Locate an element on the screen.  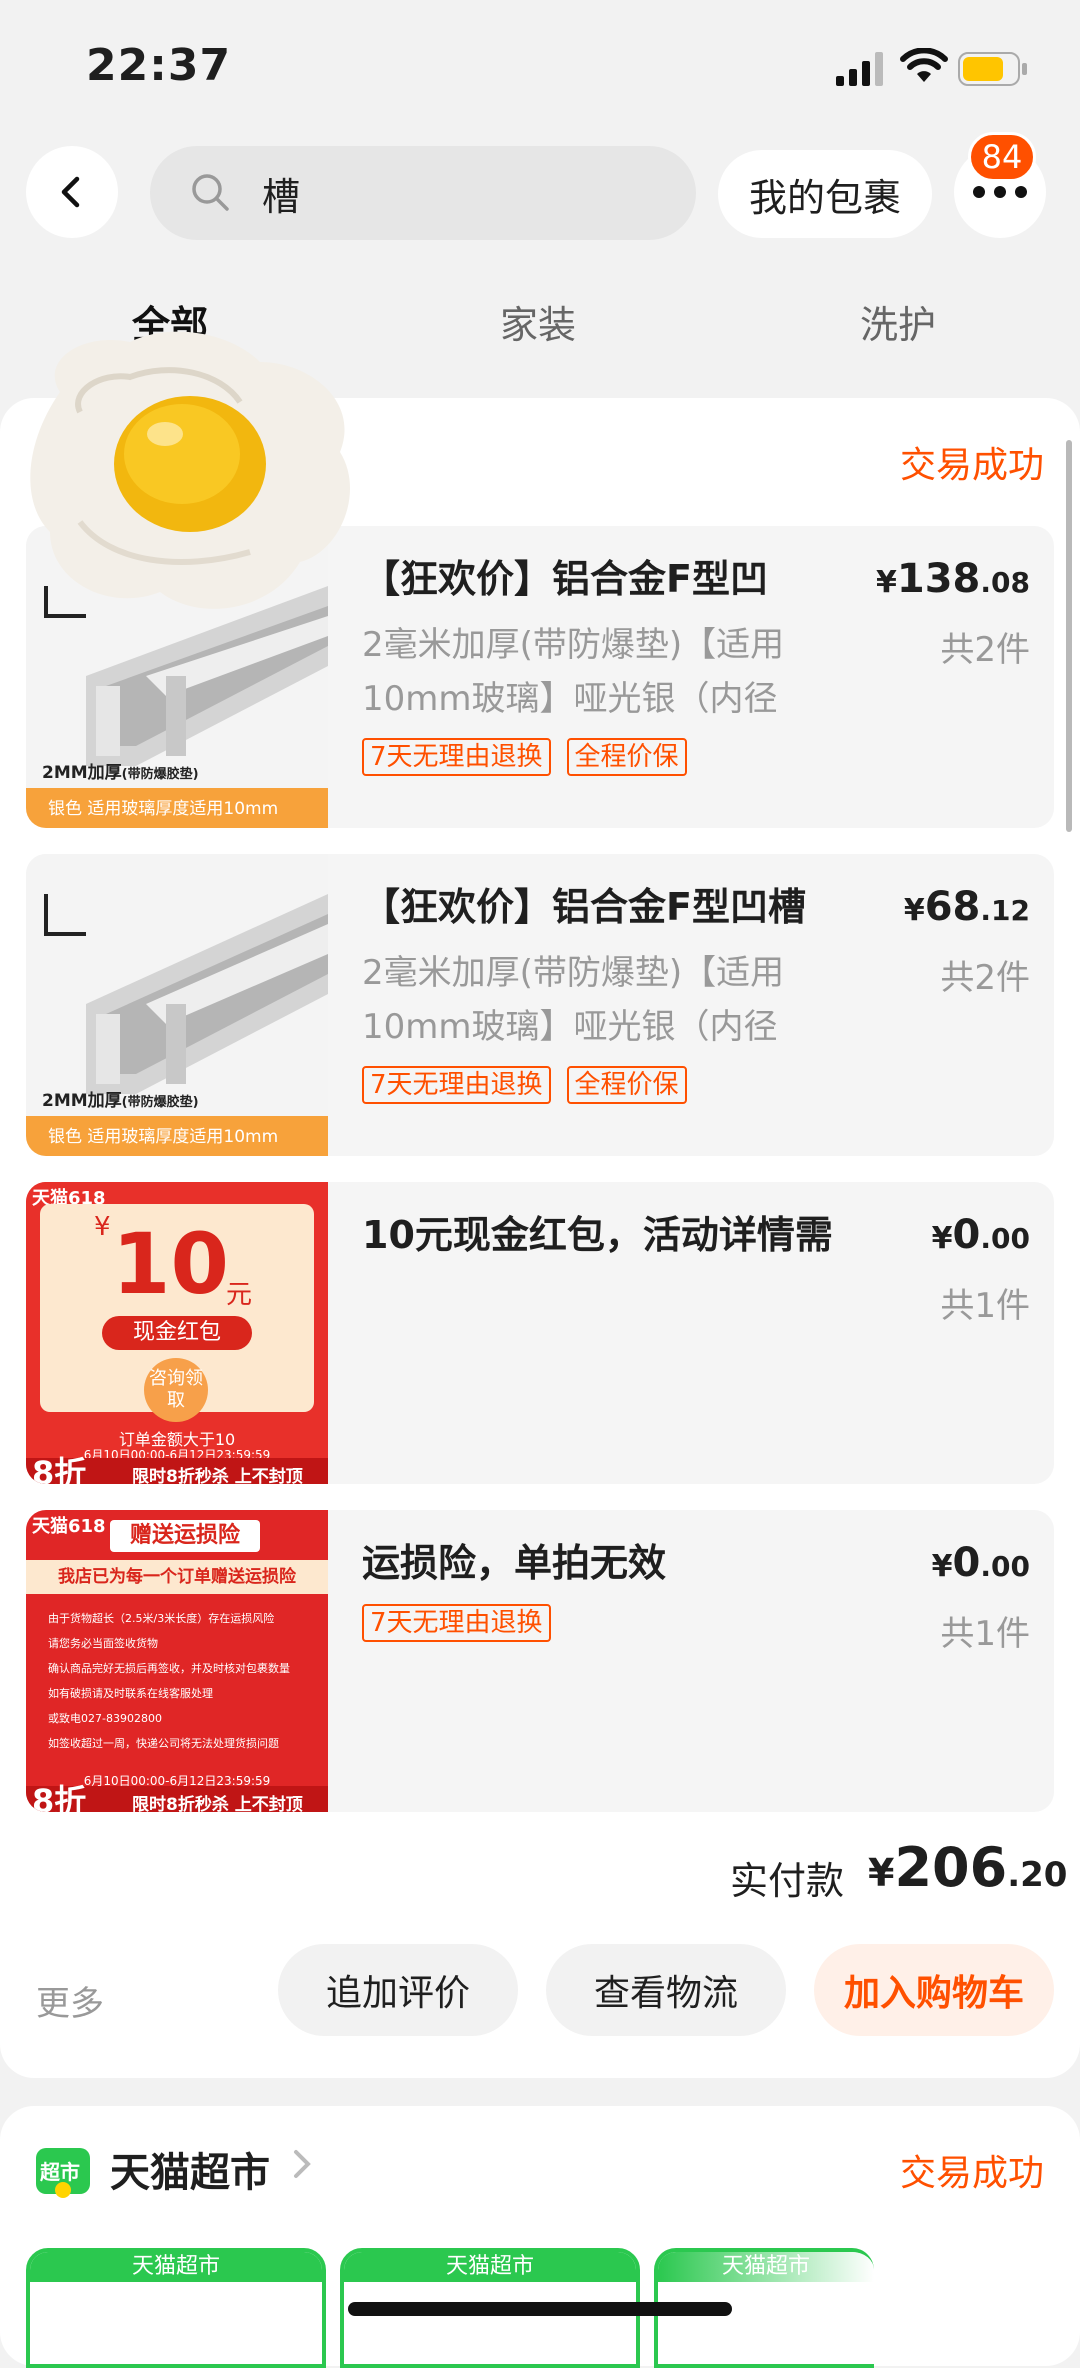
more-link: 更多 is located at coordinates (70, 2000).